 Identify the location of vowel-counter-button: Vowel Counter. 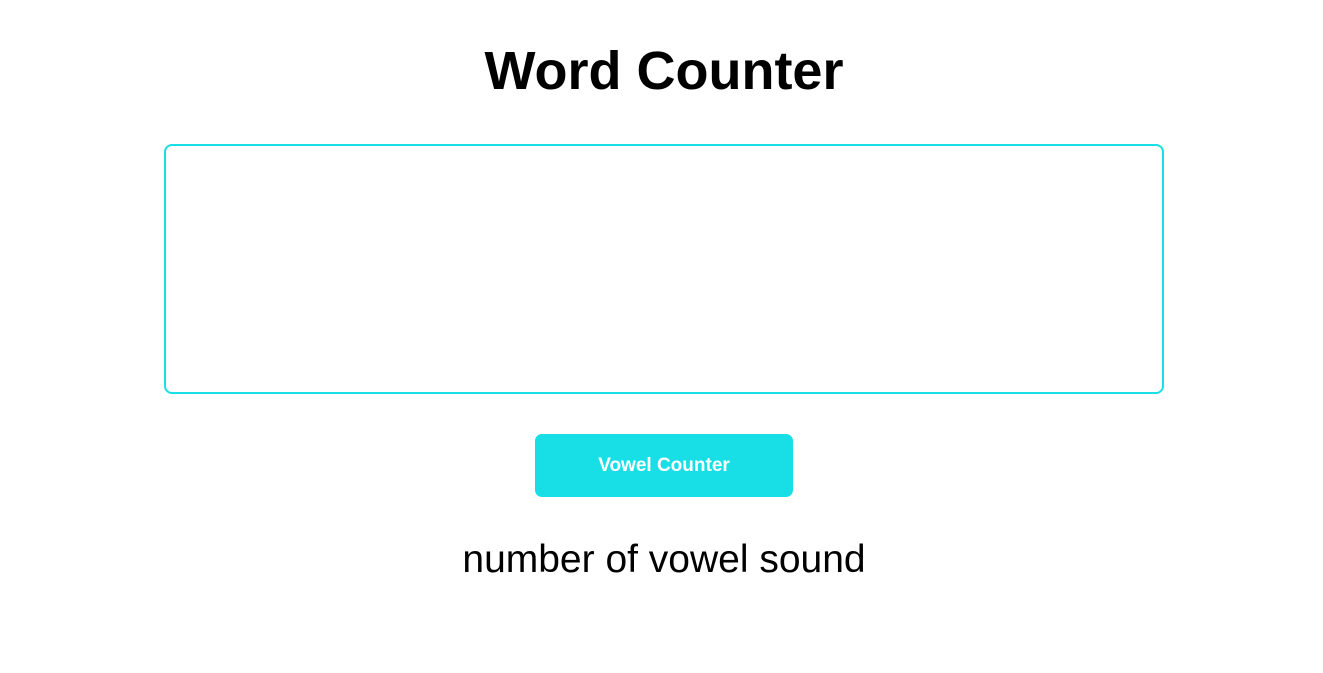
(664, 465).